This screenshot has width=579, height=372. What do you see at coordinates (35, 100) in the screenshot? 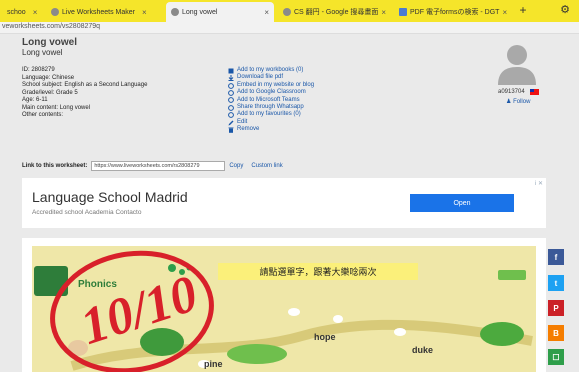
I see `meta-line: Age: 6-11` at bounding box center [35, 100].